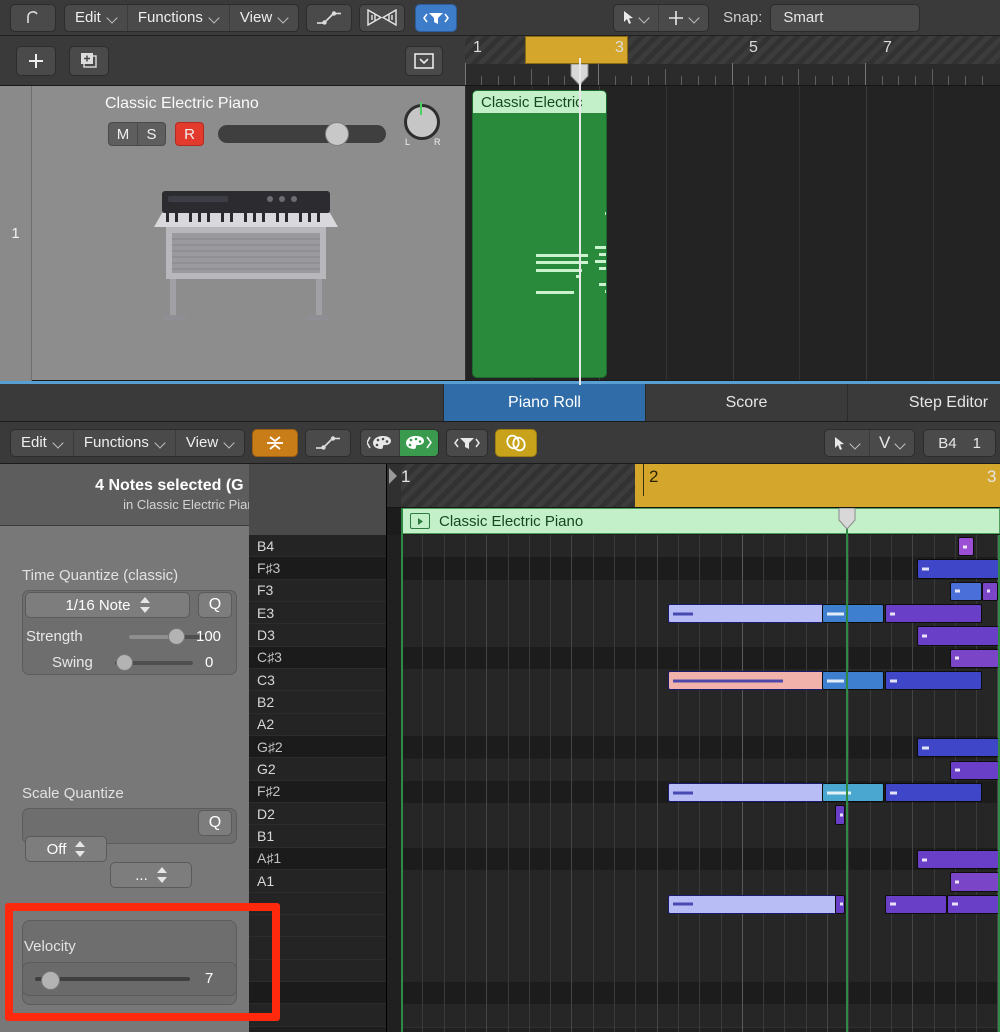  Describe the element at coordinates (317, 970) in the screenshot. I see `piano-key-row19` at that location.